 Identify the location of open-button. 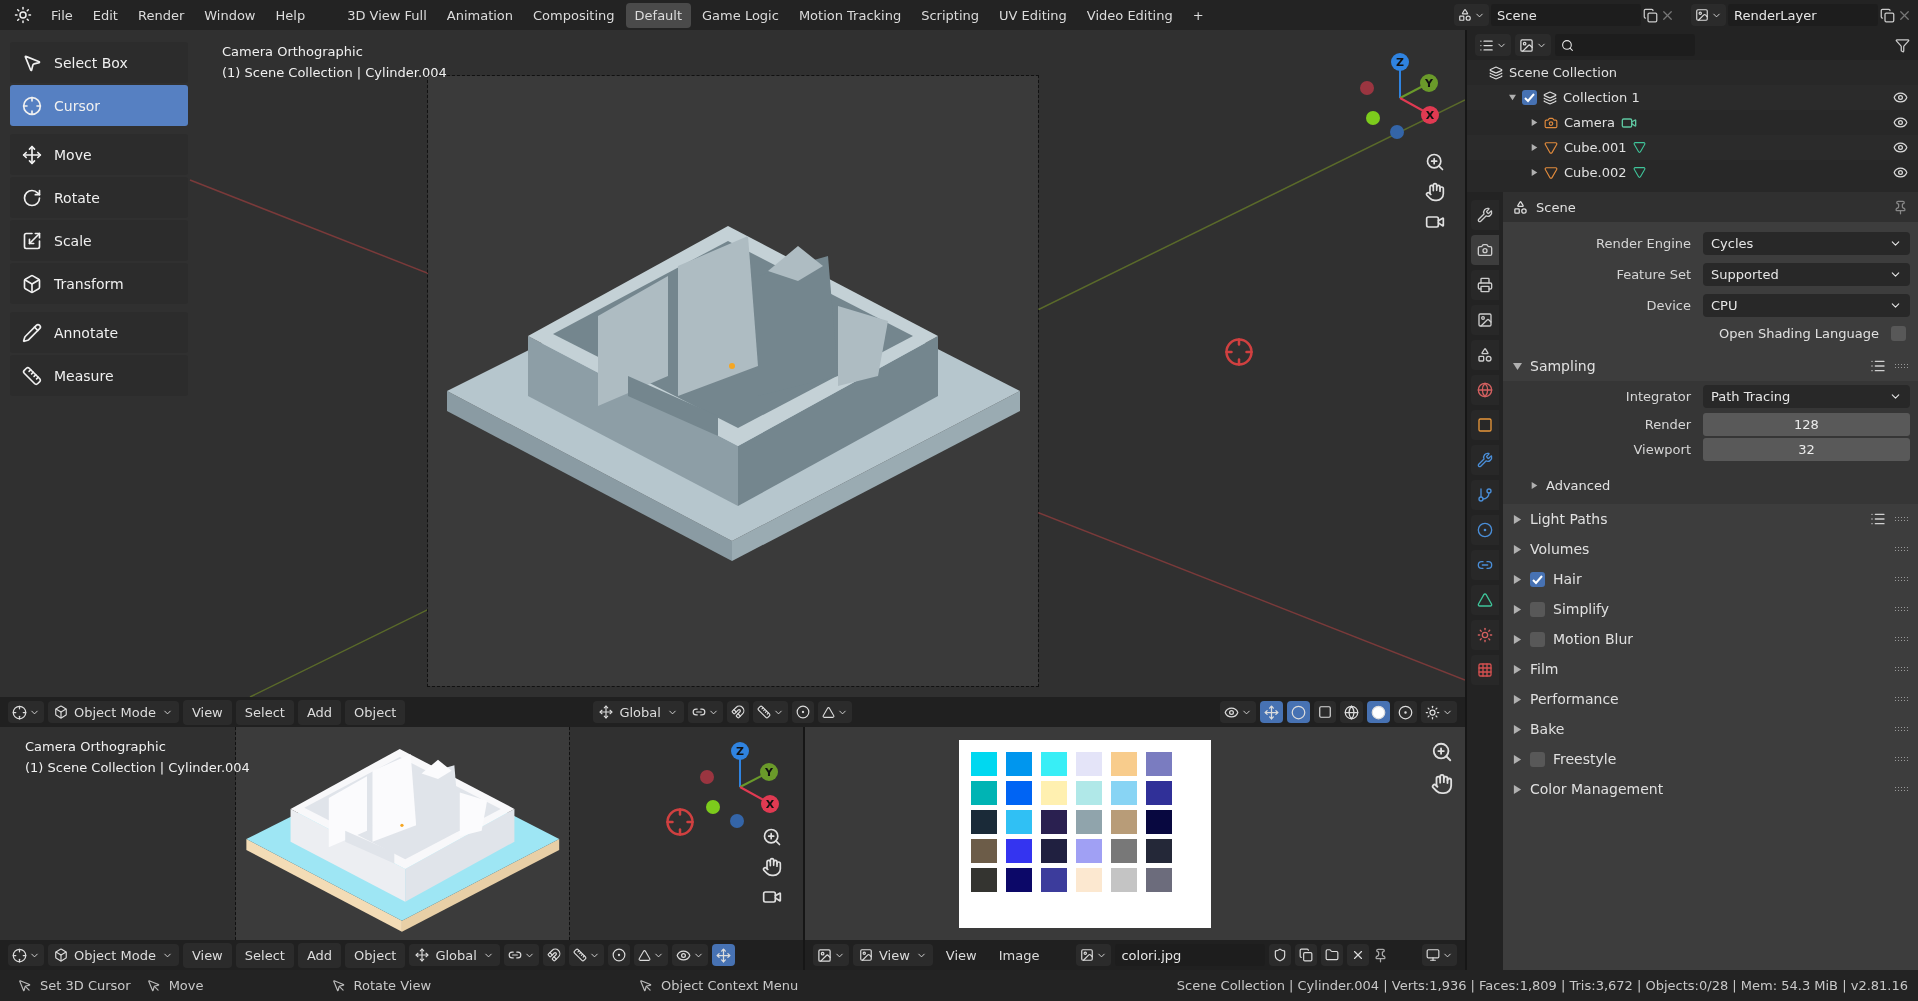
(1332, 955).